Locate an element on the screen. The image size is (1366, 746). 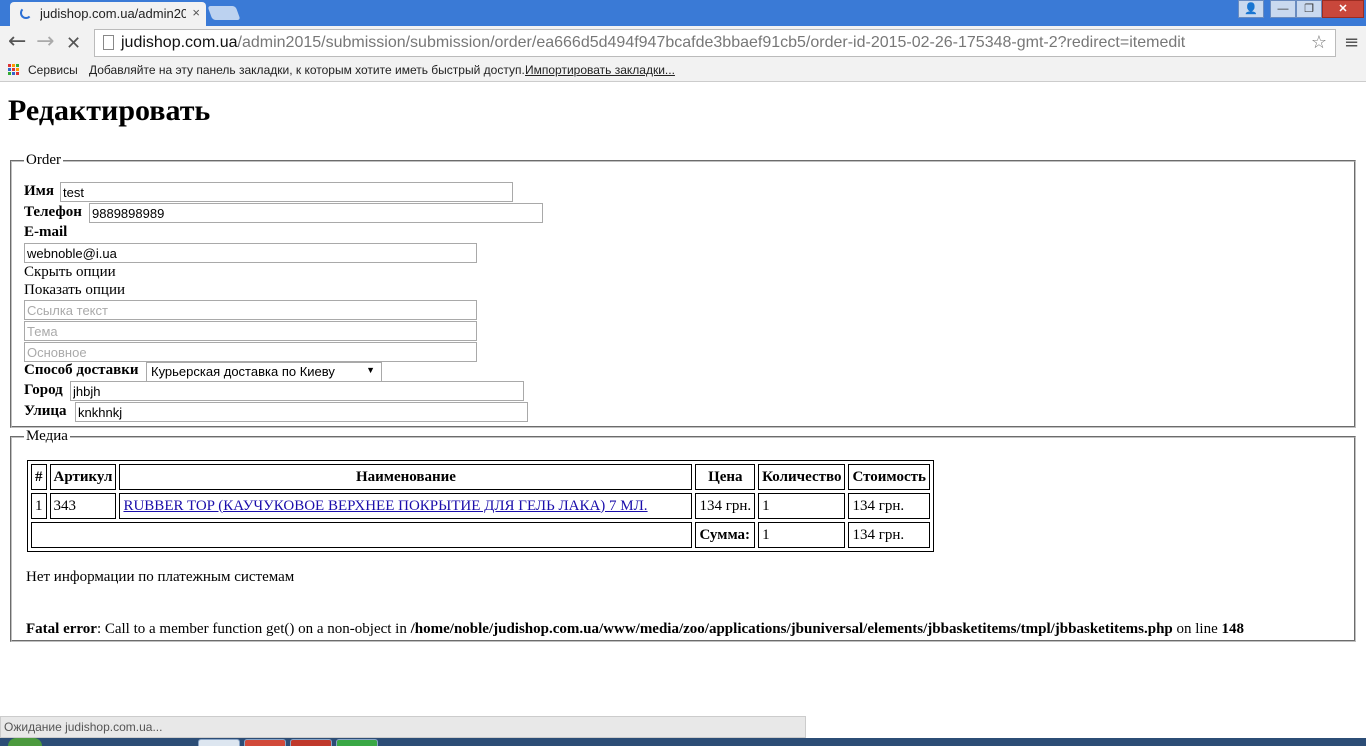
header-cost: Стоимость is located at coordinates (889, 477).